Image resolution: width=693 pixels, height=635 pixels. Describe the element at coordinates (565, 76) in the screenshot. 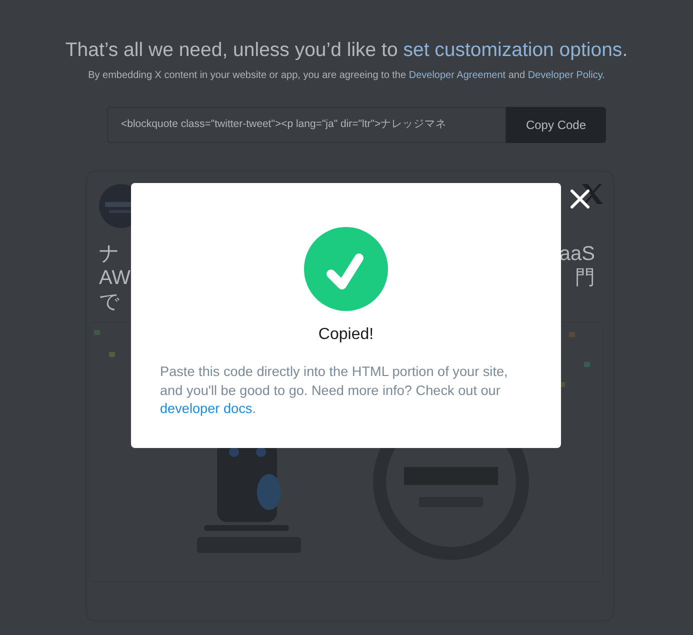

I see `policy-link: Developer Policy` at that location.